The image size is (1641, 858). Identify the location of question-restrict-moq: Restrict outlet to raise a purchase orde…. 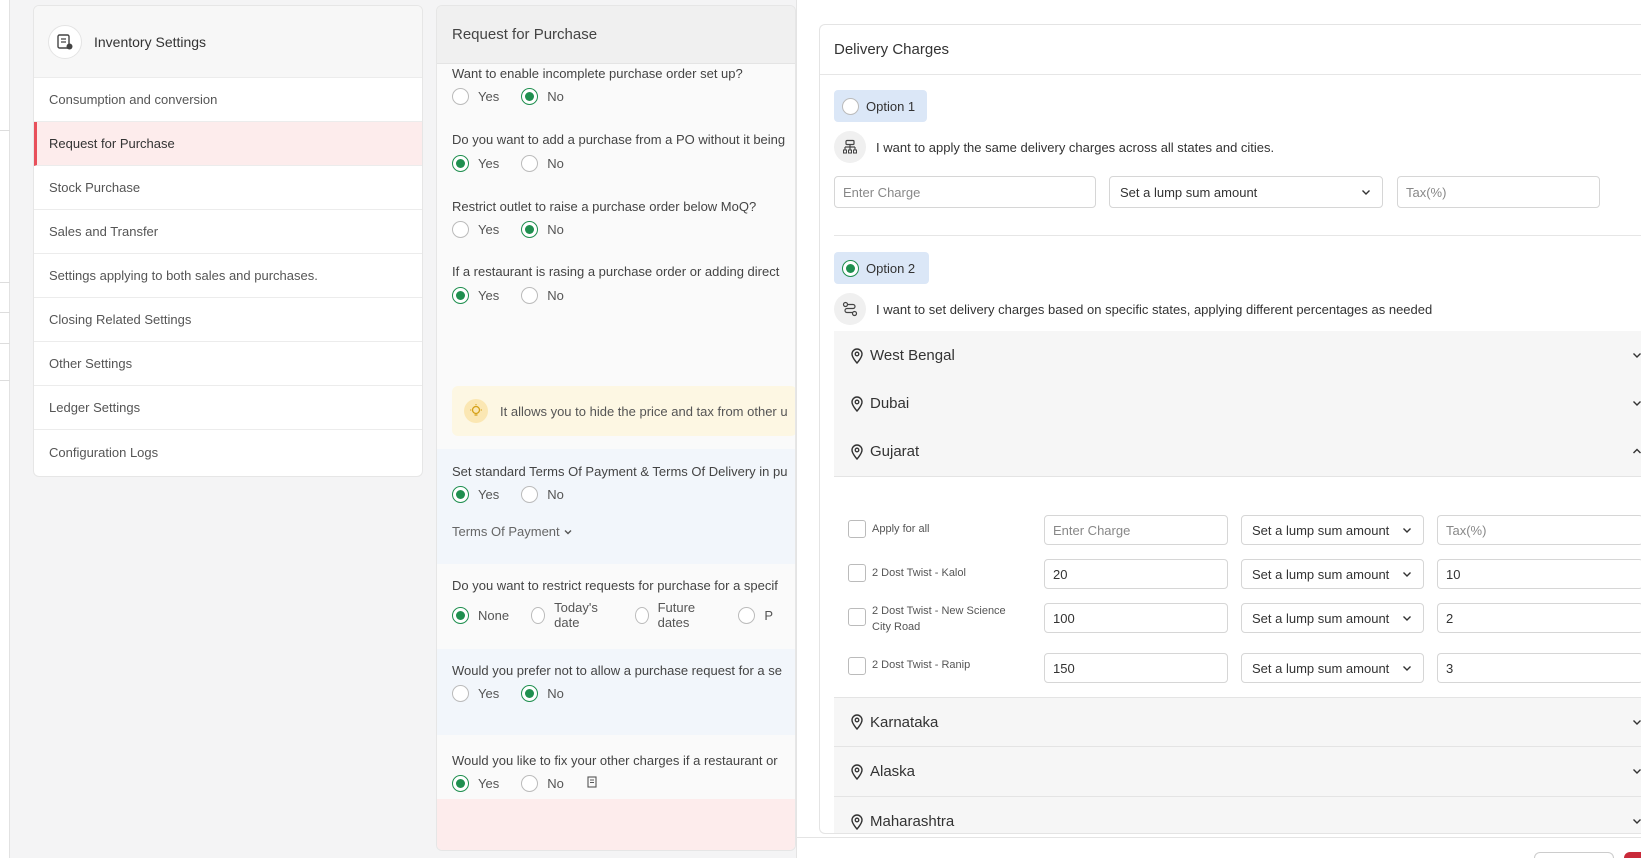
(604, 206).